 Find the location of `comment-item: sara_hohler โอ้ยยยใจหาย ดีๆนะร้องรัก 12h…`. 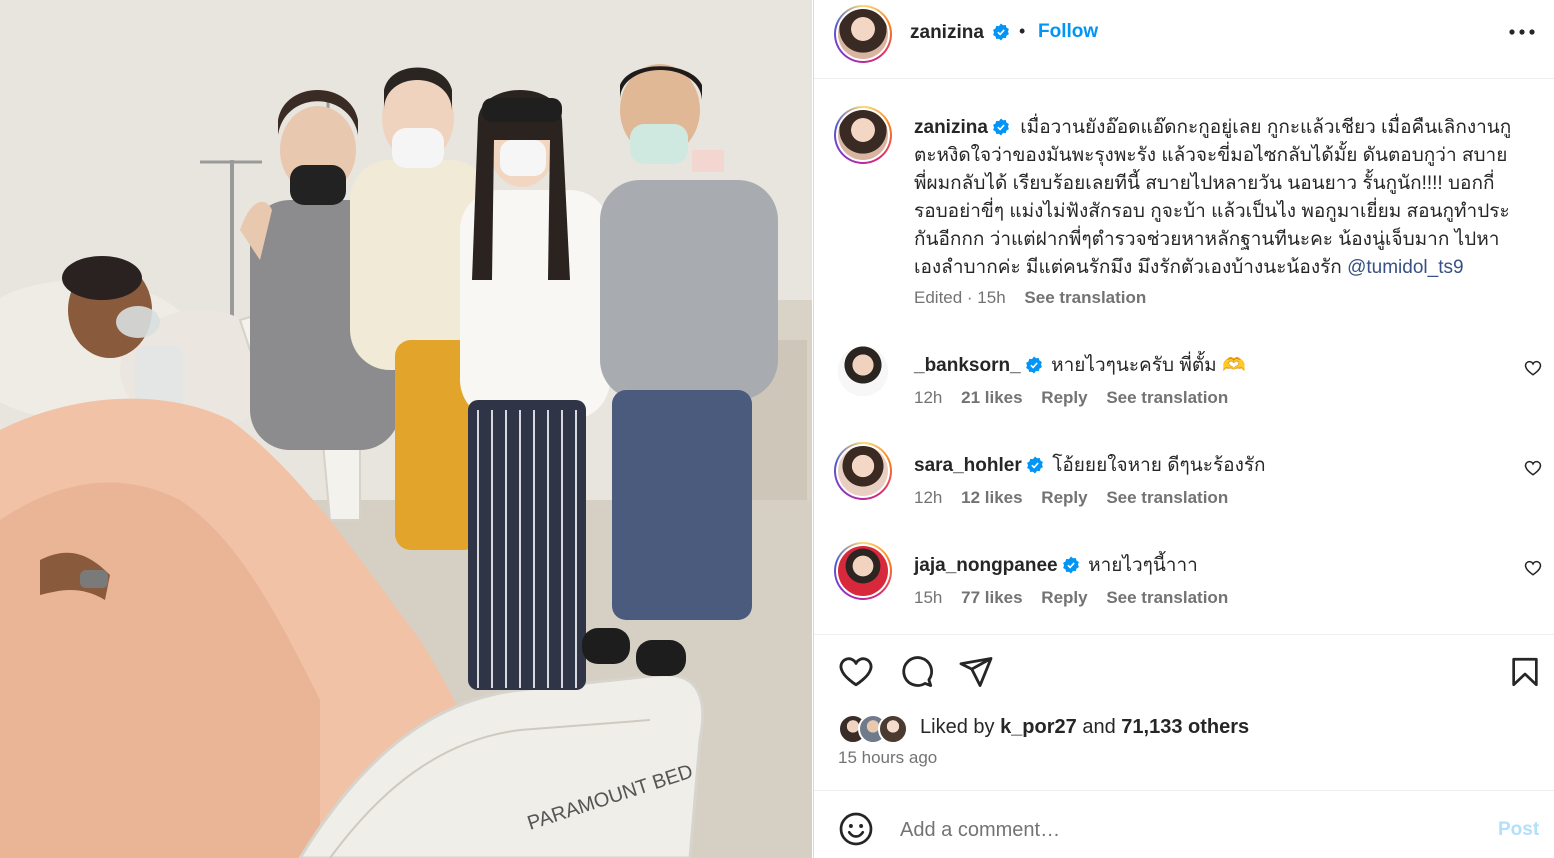

comment-item: sara_hohler โอ้ยยยใจหาย ดีๆนะร้องรัก 12h… is located at coordinates (1184, 482).